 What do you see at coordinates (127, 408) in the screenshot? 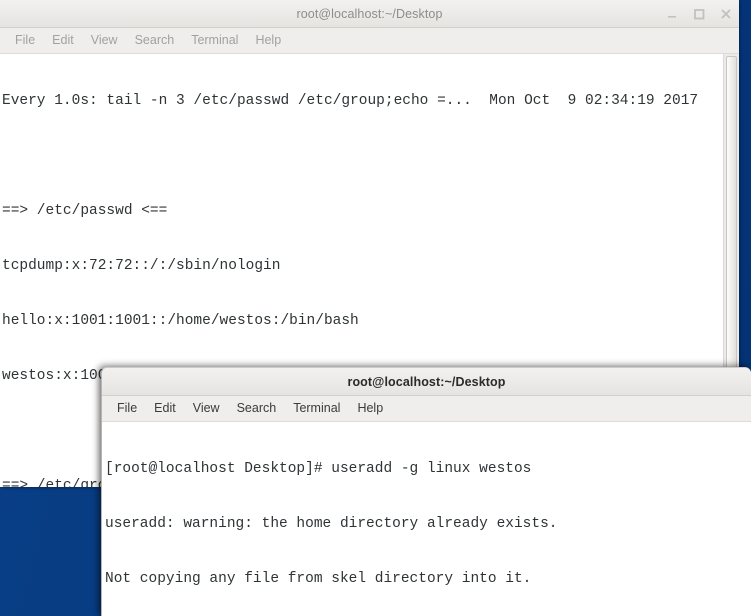
I see `menu-file-front: File` at bounding box center [127, 408].